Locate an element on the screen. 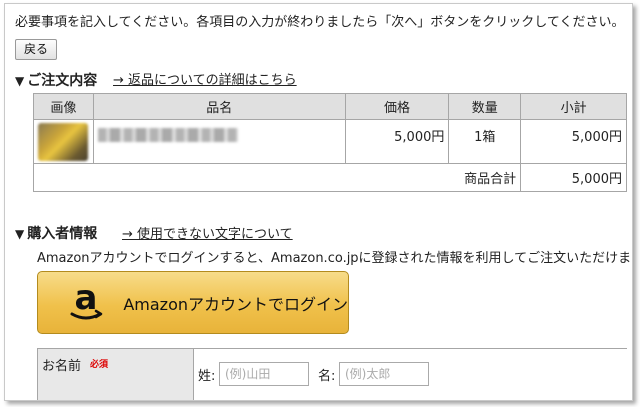  header-image: 画像 is located at coordinates (63, 106).